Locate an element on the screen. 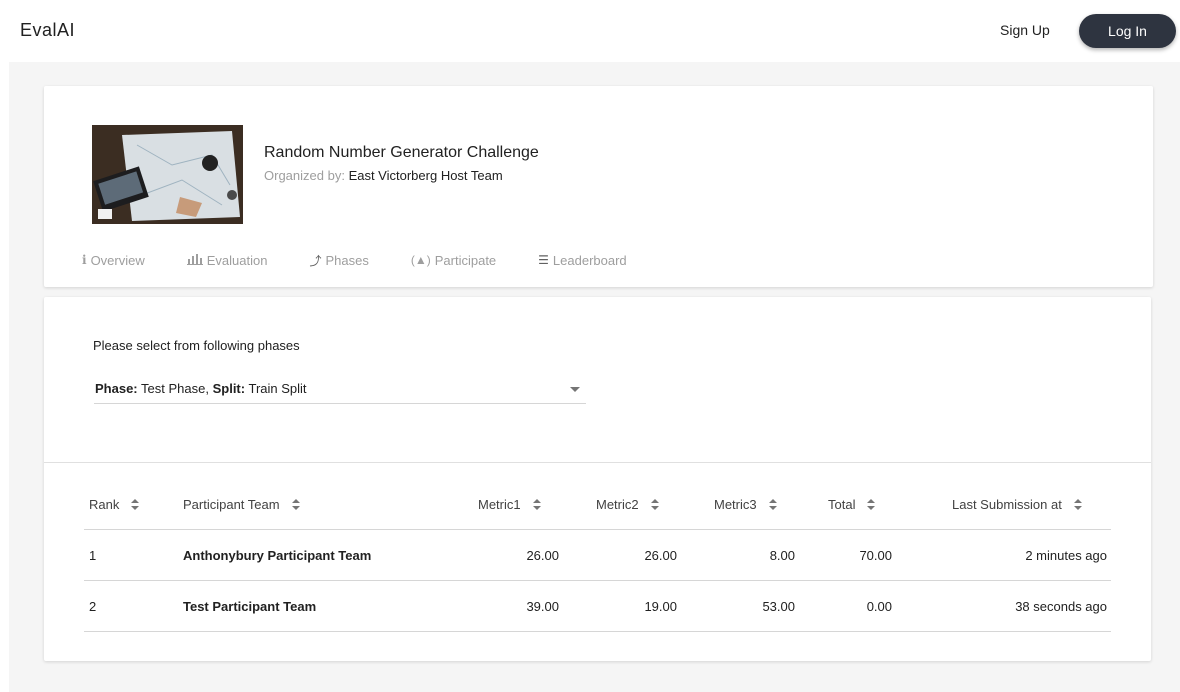 The height and width of the screenshot is (692, 1180). phase-label: Phase: is located at coordinates (116, 388).